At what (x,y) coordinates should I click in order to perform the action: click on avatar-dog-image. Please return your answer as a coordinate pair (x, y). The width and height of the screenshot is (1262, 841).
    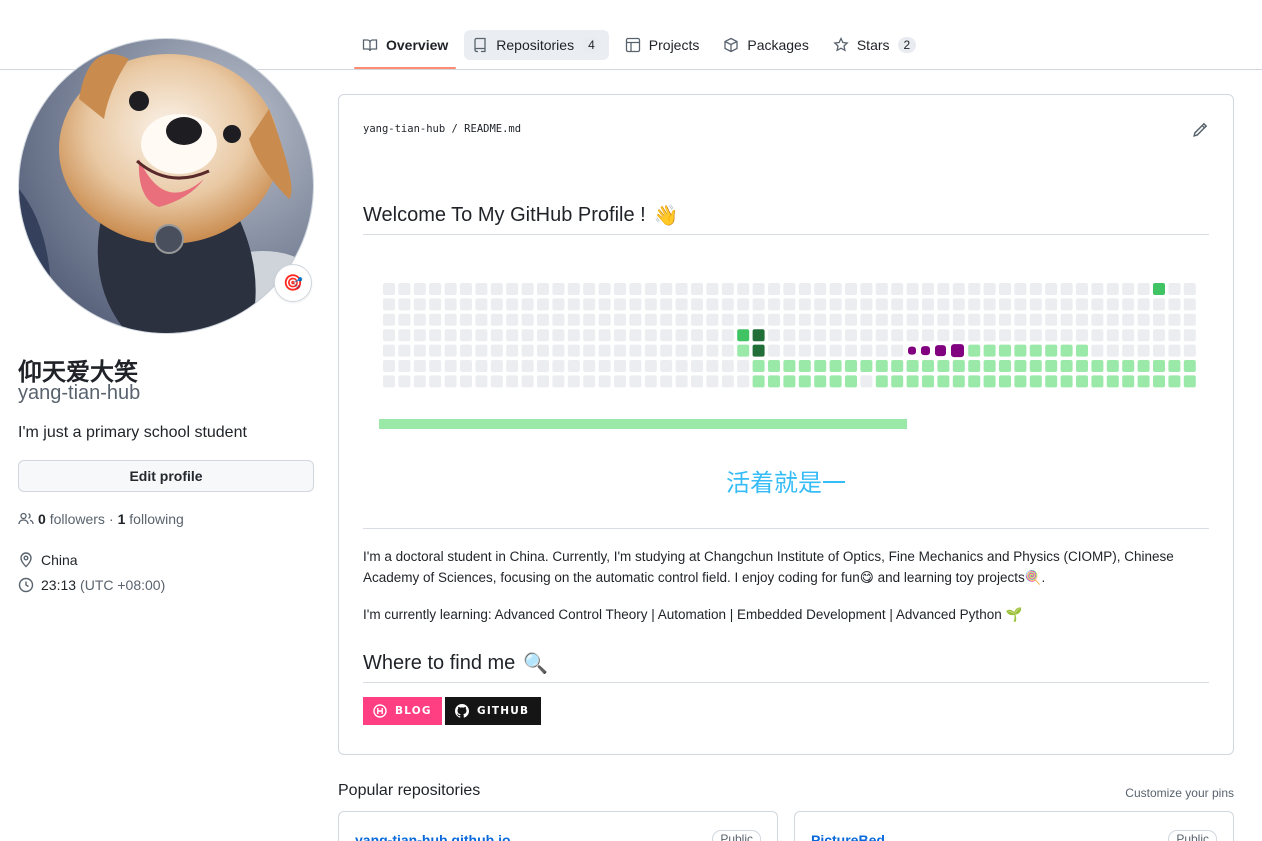
    Looking at the image, I should click on (166, 186).